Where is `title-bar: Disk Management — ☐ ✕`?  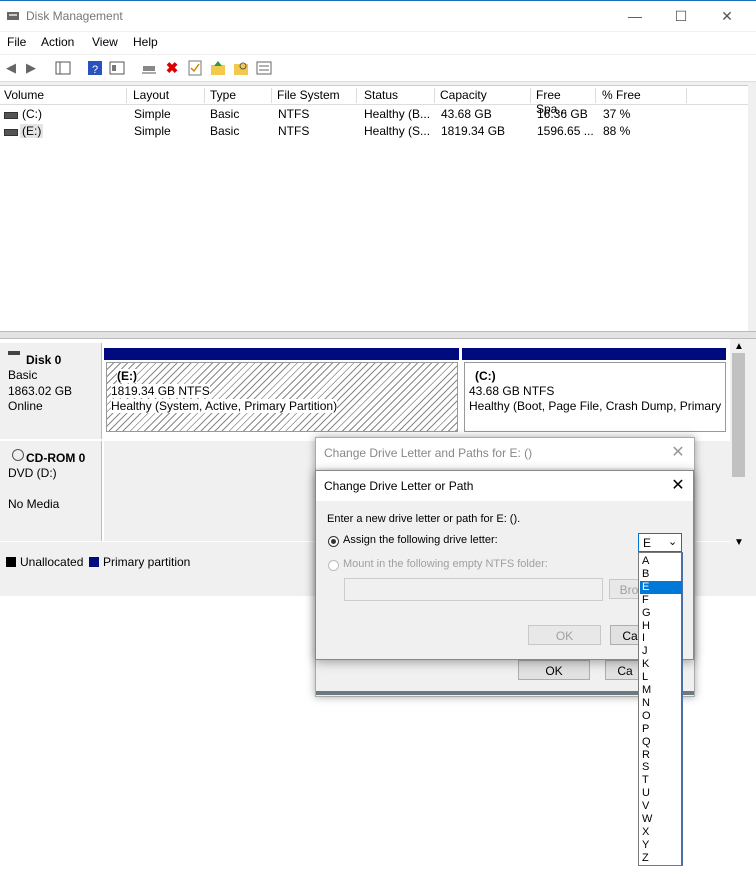
title-bar: Disk Management — ☐ ✕ is located at coordinates (378, 16).